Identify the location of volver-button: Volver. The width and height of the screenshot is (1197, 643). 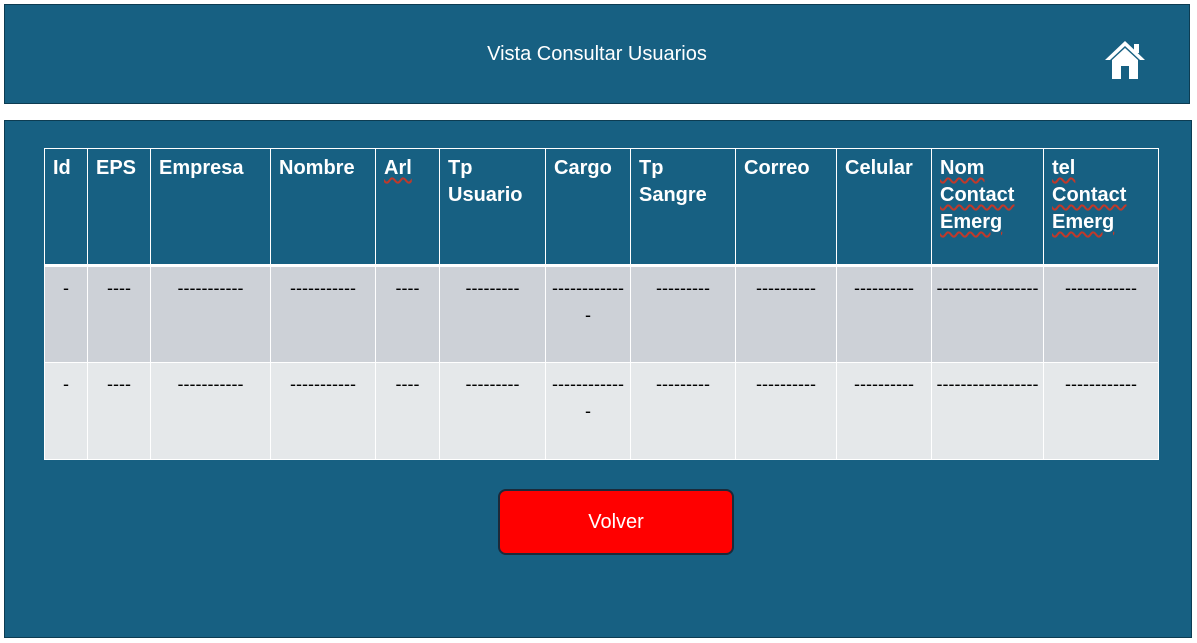
(616, 522).